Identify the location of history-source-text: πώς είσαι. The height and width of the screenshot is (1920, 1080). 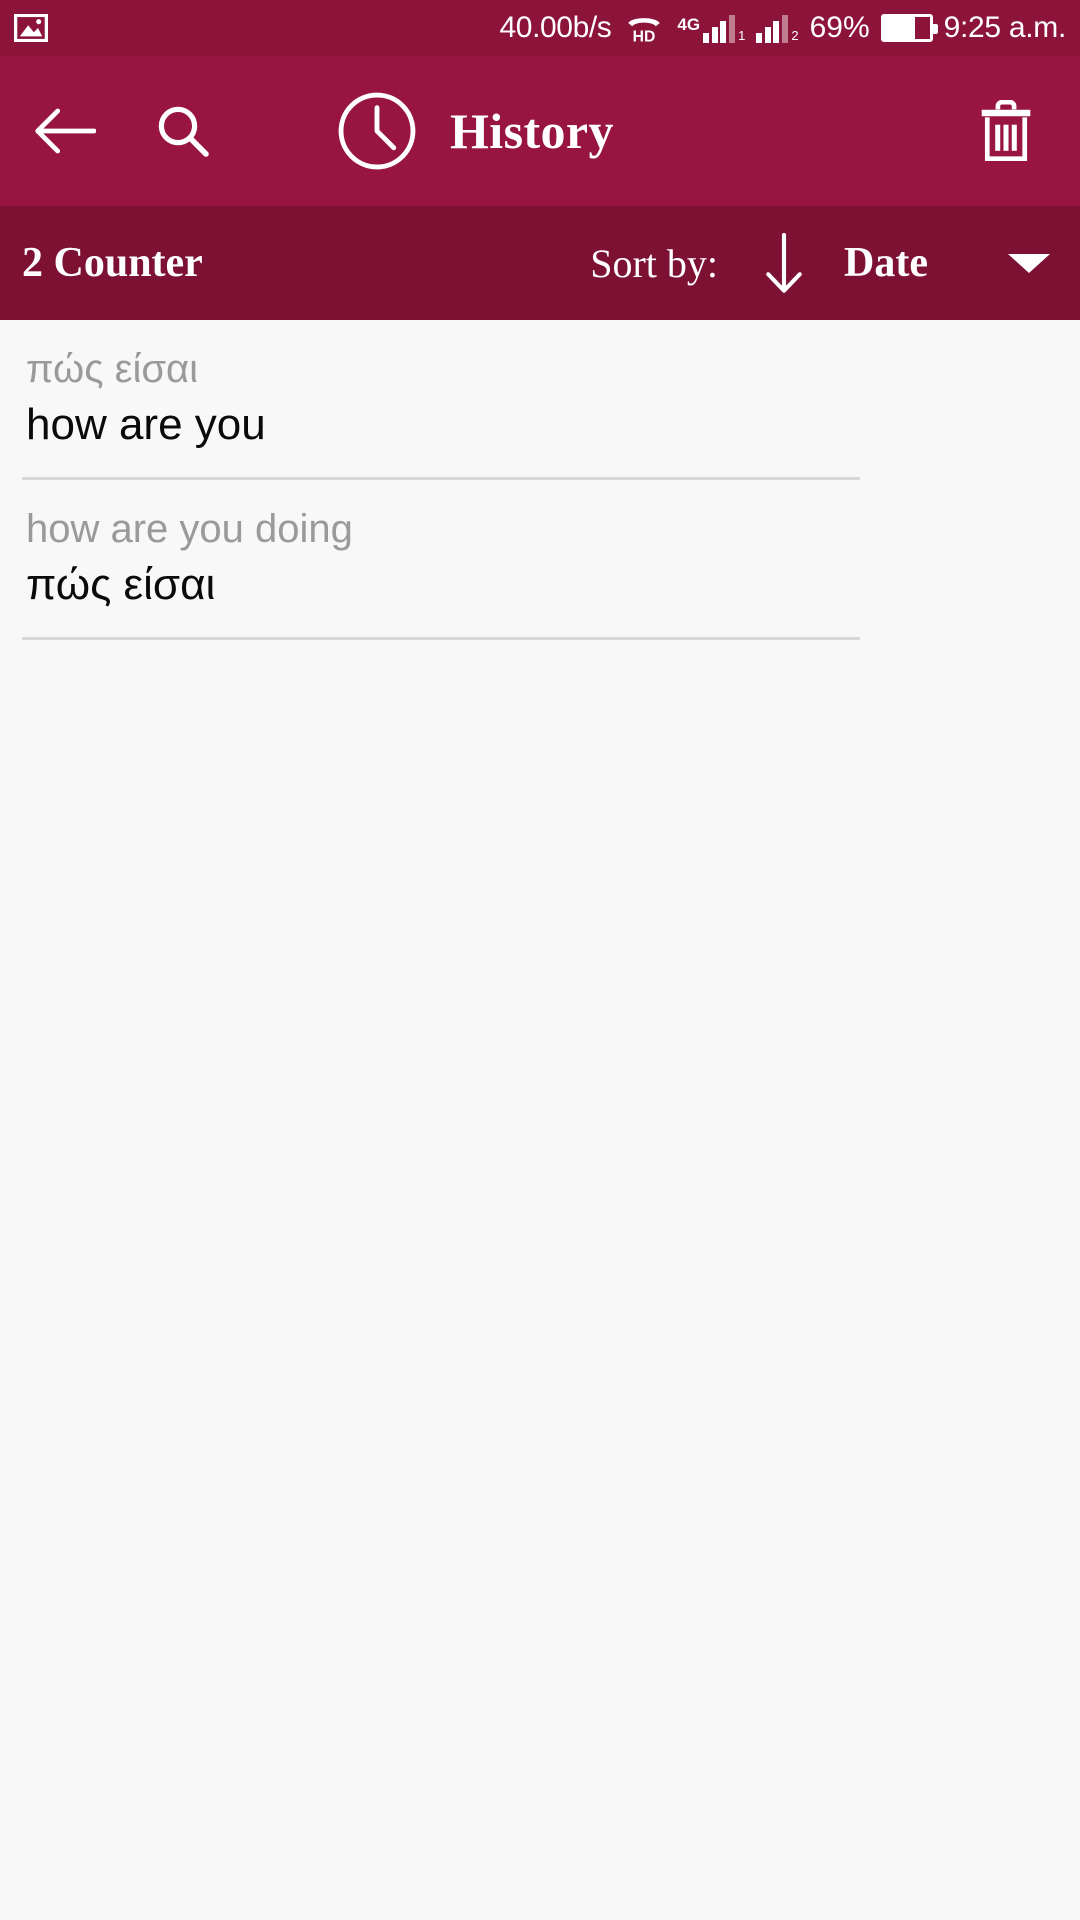
(112, 369).